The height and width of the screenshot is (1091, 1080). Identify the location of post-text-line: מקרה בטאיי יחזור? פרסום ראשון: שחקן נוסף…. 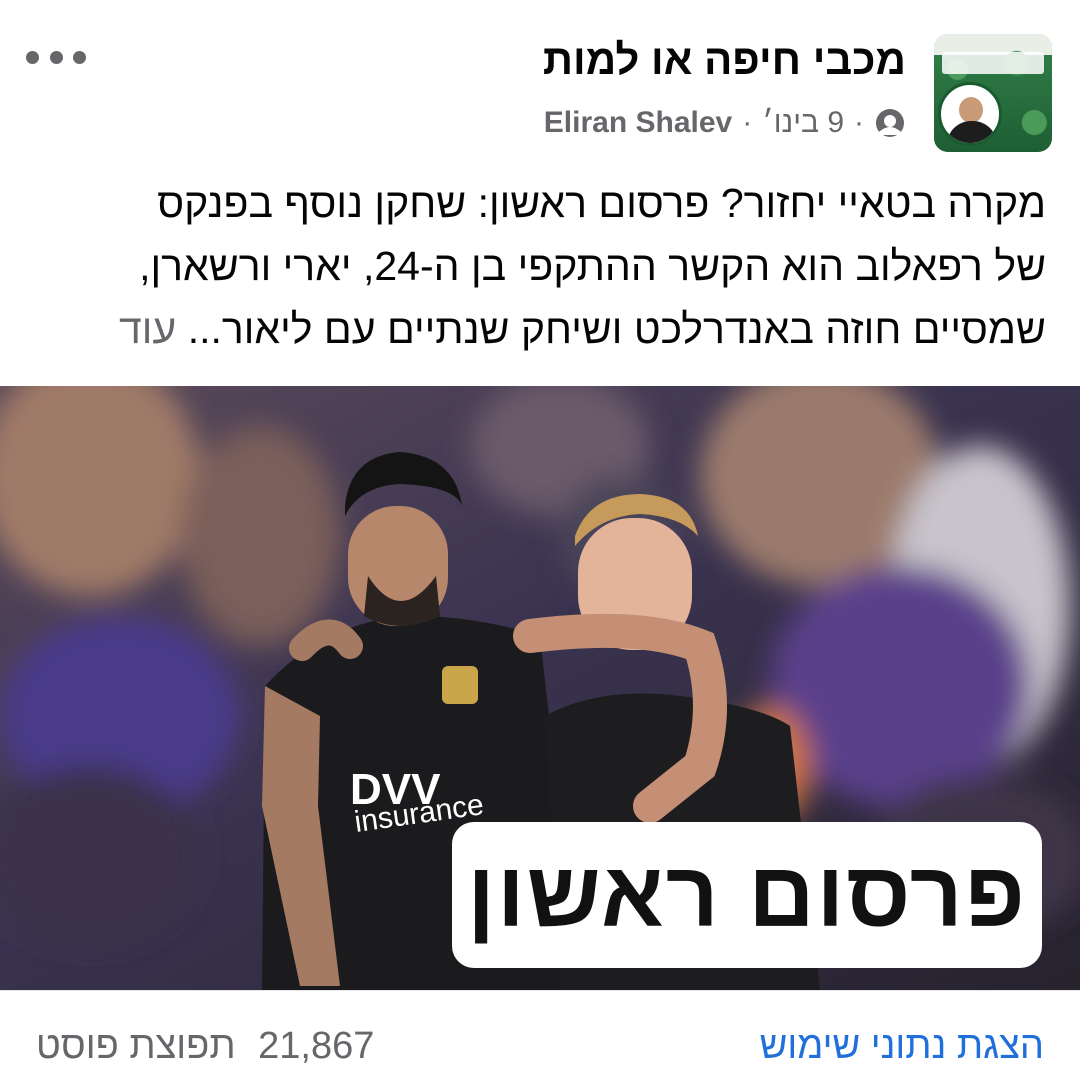
(601, 203).